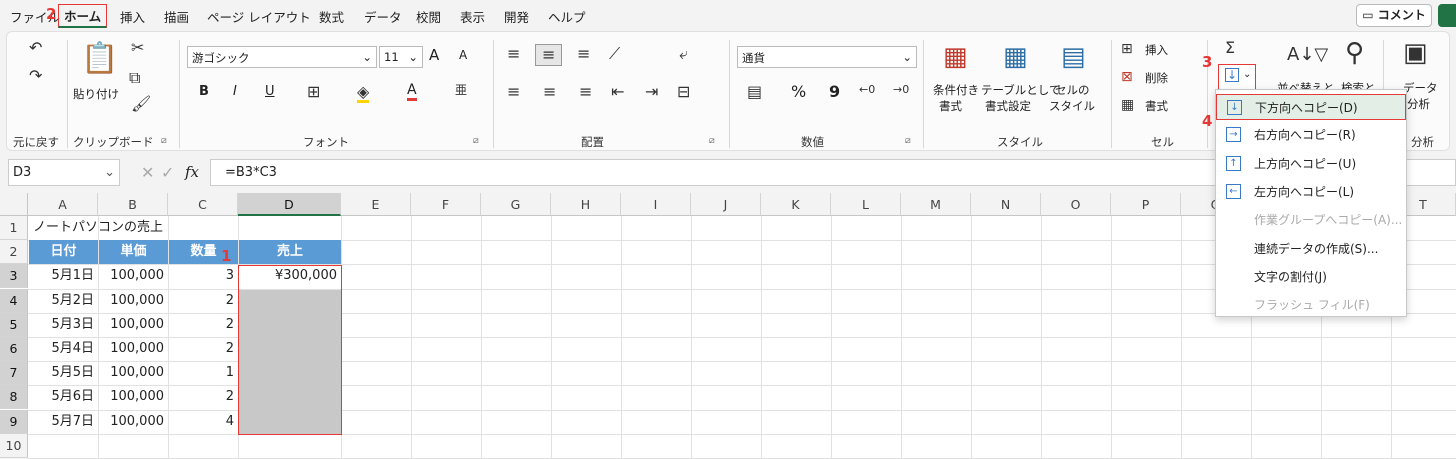 The height and width of the screenshot is (459, 1456). Describe the element at coordinates (282, 57) in the screenshot. I see `font-name-combo: 游ゴシック ⌄` at that location.